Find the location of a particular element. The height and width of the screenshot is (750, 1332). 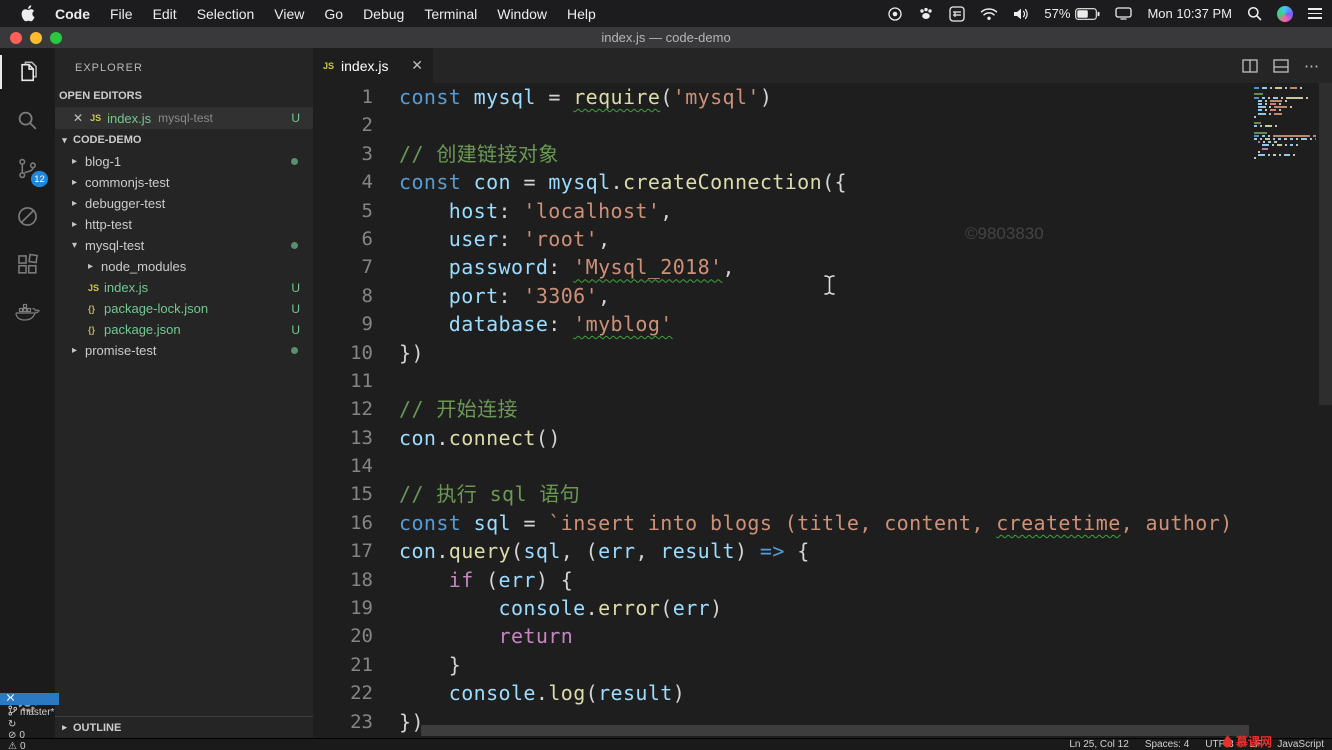

code-line-6: 6 user: 'root', is located at coordinates (793, 239).